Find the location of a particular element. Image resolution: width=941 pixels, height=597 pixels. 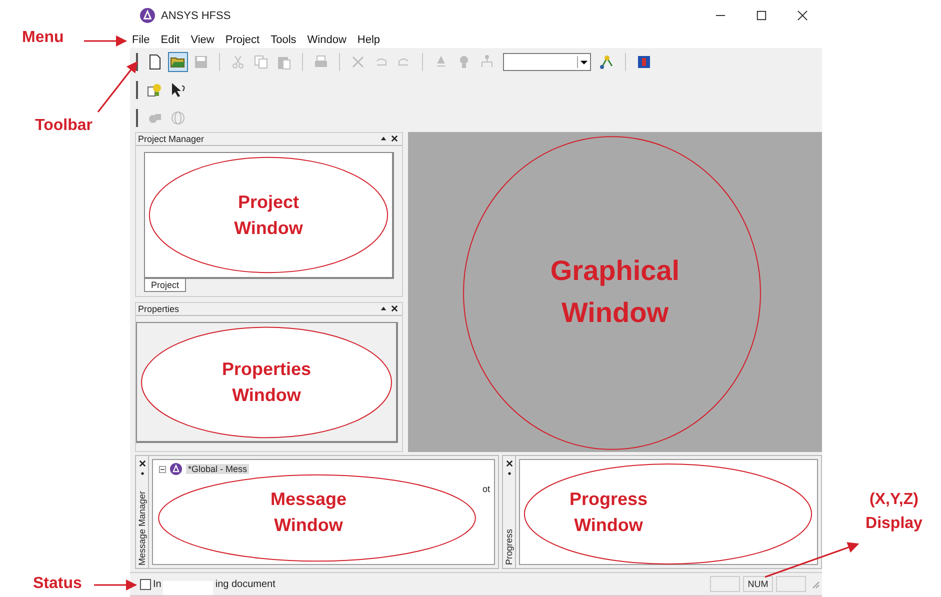

menu-item: Project is located at coordinates (242, 40).